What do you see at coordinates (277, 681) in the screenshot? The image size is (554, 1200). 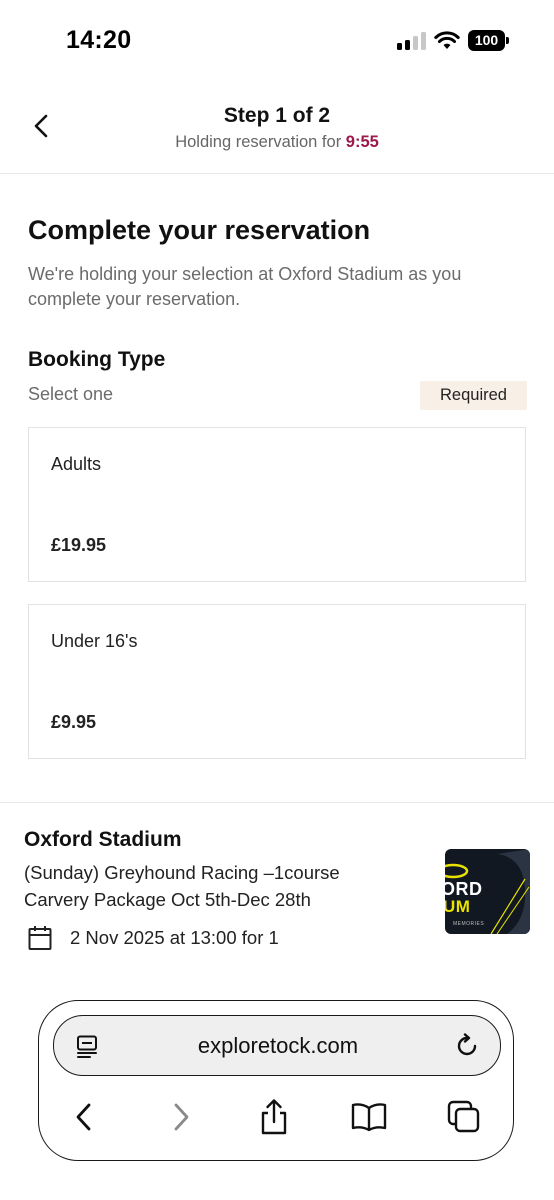 I see `booking-option-under-16s: Under 16's £9.95` at bounding box center [277, 681].